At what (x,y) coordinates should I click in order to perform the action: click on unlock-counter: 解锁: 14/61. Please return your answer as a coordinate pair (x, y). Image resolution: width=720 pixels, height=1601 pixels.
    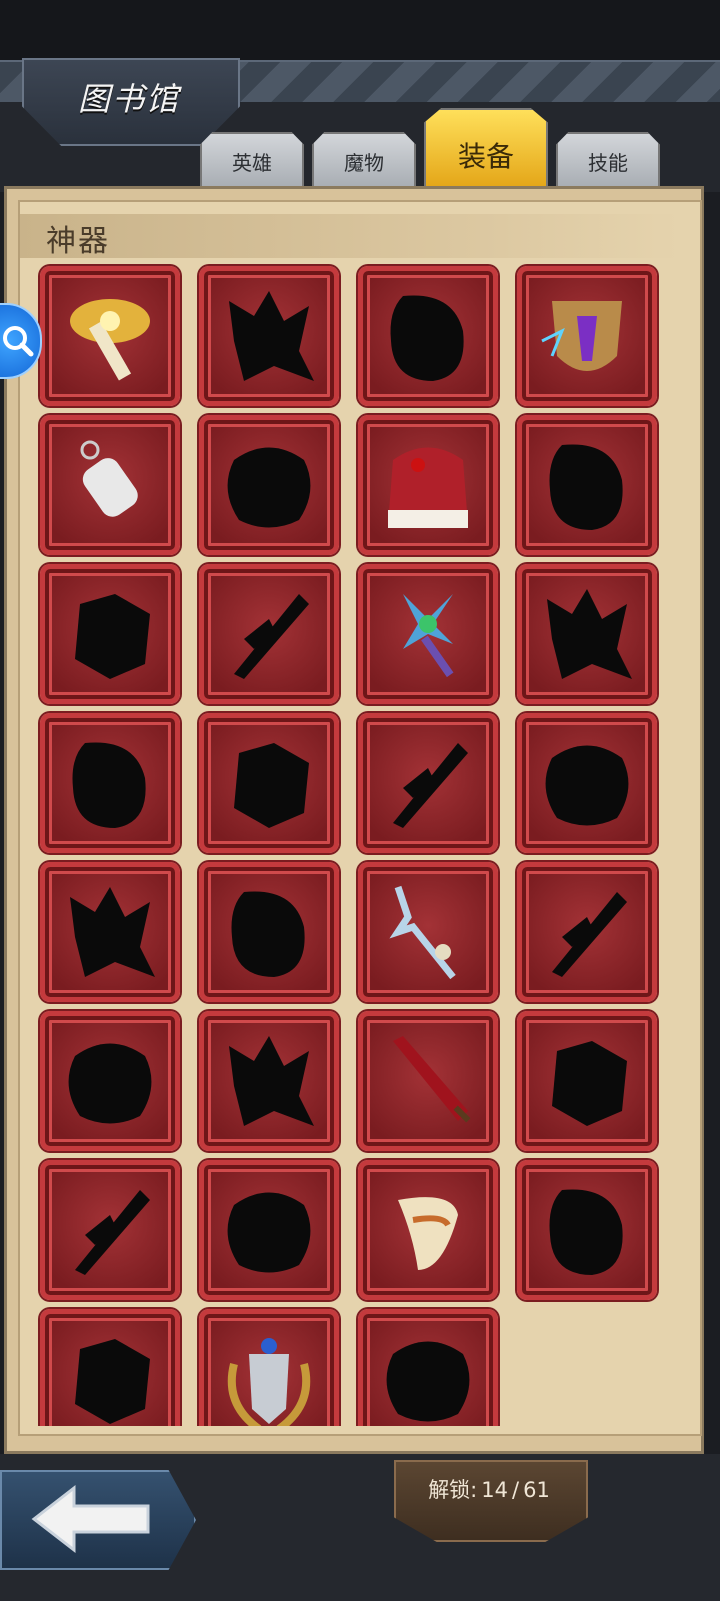
    Looking at the image, I should click on (489, 1489).